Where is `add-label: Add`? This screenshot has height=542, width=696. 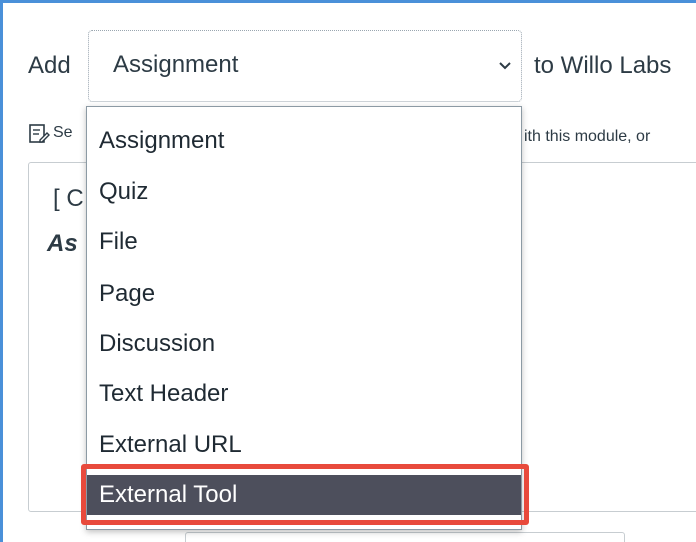
add-label: Add is located at coordinates (49, 65).